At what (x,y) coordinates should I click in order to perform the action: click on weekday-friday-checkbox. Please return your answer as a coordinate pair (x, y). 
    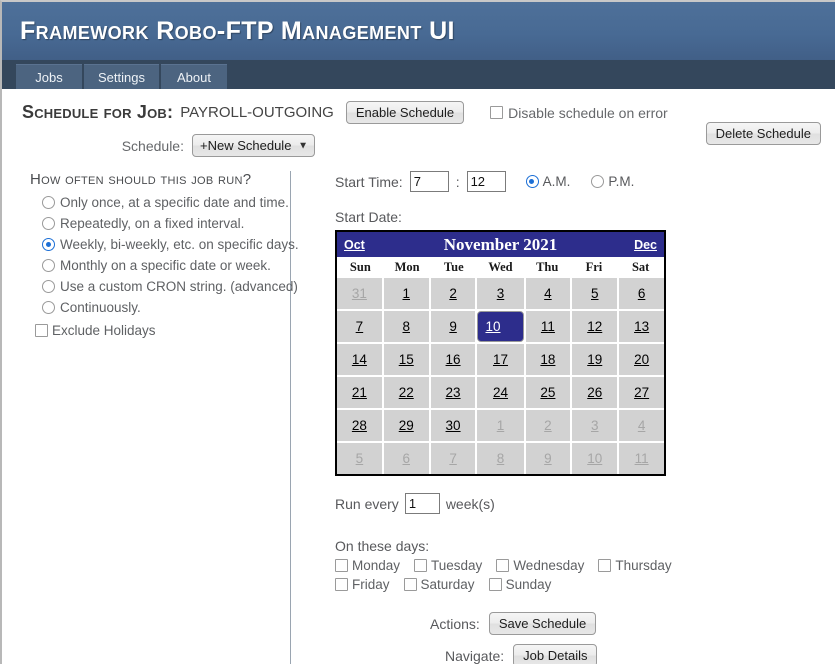
    Looking at the image, I should click on (341, 584).